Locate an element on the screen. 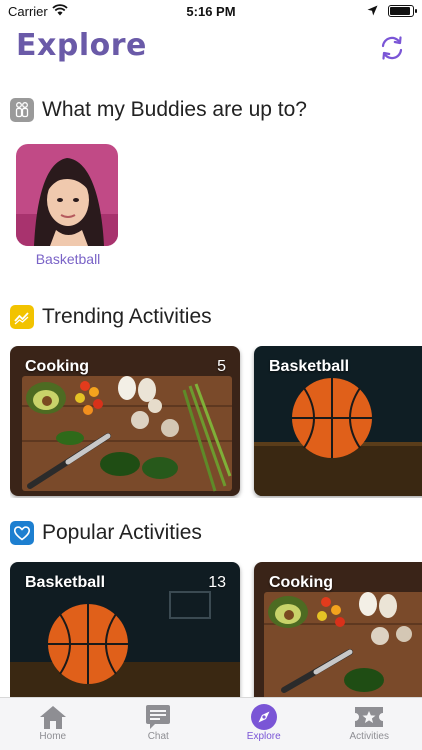  trending-card-basketball: Basketball is located at coordinates (338, 421).